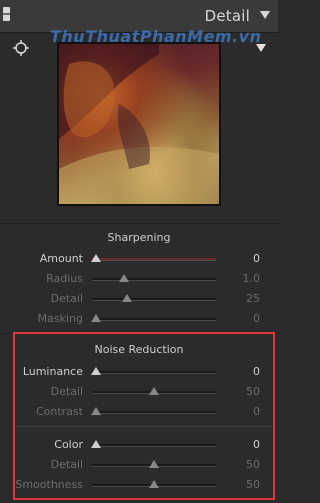  I want to click on slider-value: 25, so click(245, 298).